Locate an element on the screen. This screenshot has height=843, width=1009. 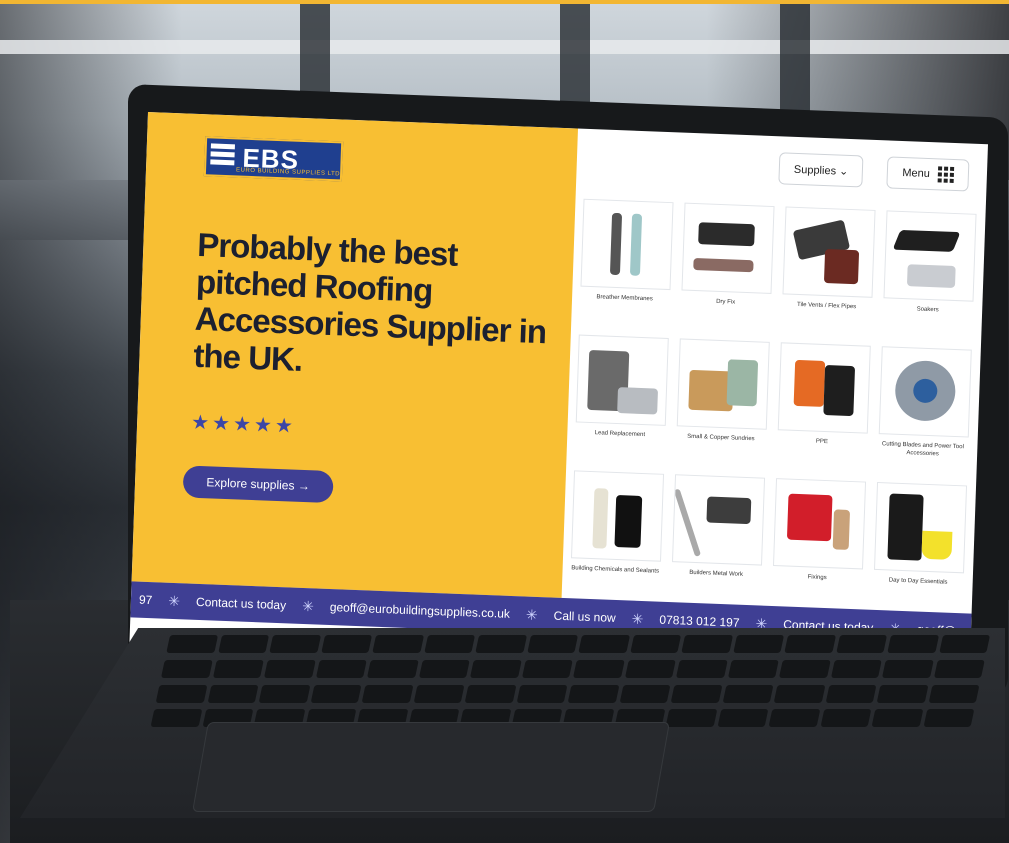
product-label: Tile Vents / Flex Pipes is located at coordinates (826, 306).